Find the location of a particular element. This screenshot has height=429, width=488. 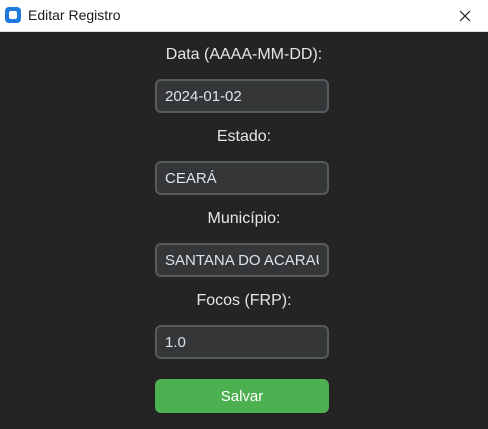

date-input is located at coordinates (242, 96).